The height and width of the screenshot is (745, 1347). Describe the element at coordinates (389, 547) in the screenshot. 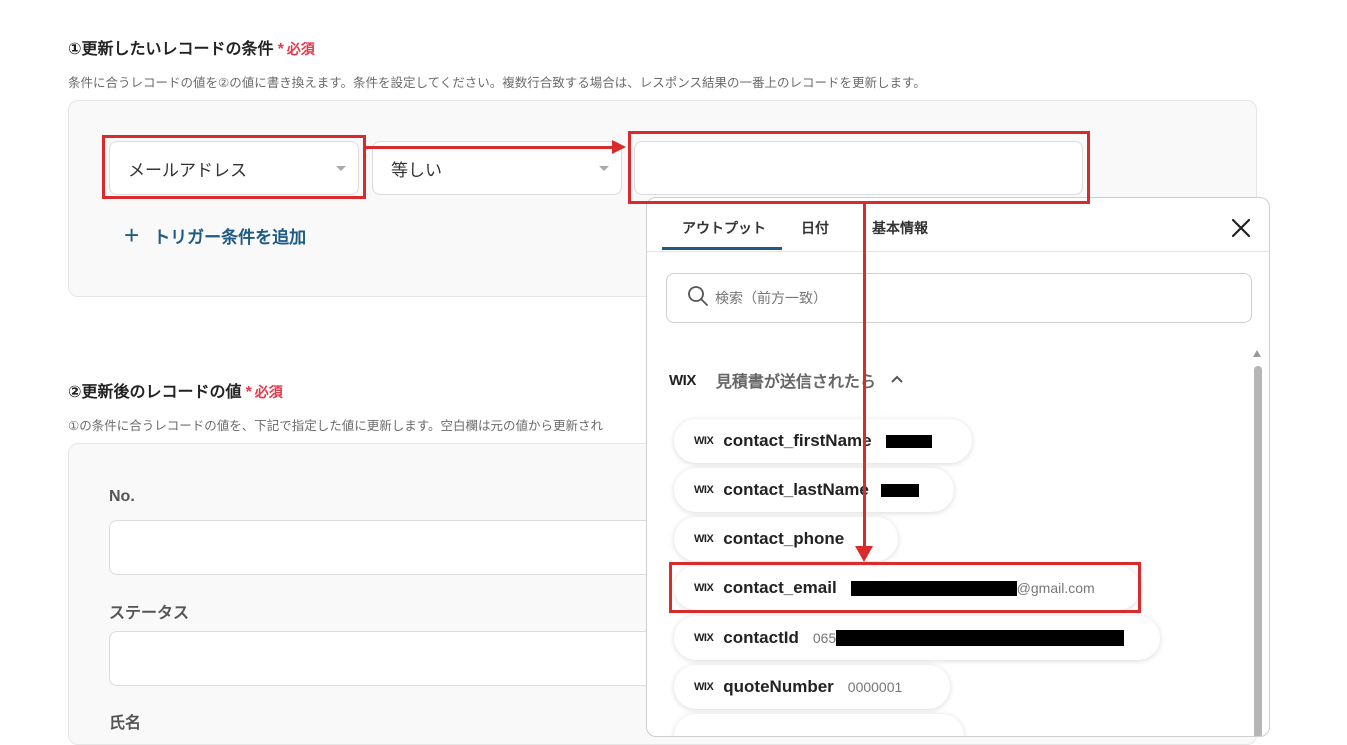

I see `field-input-no` at that location.